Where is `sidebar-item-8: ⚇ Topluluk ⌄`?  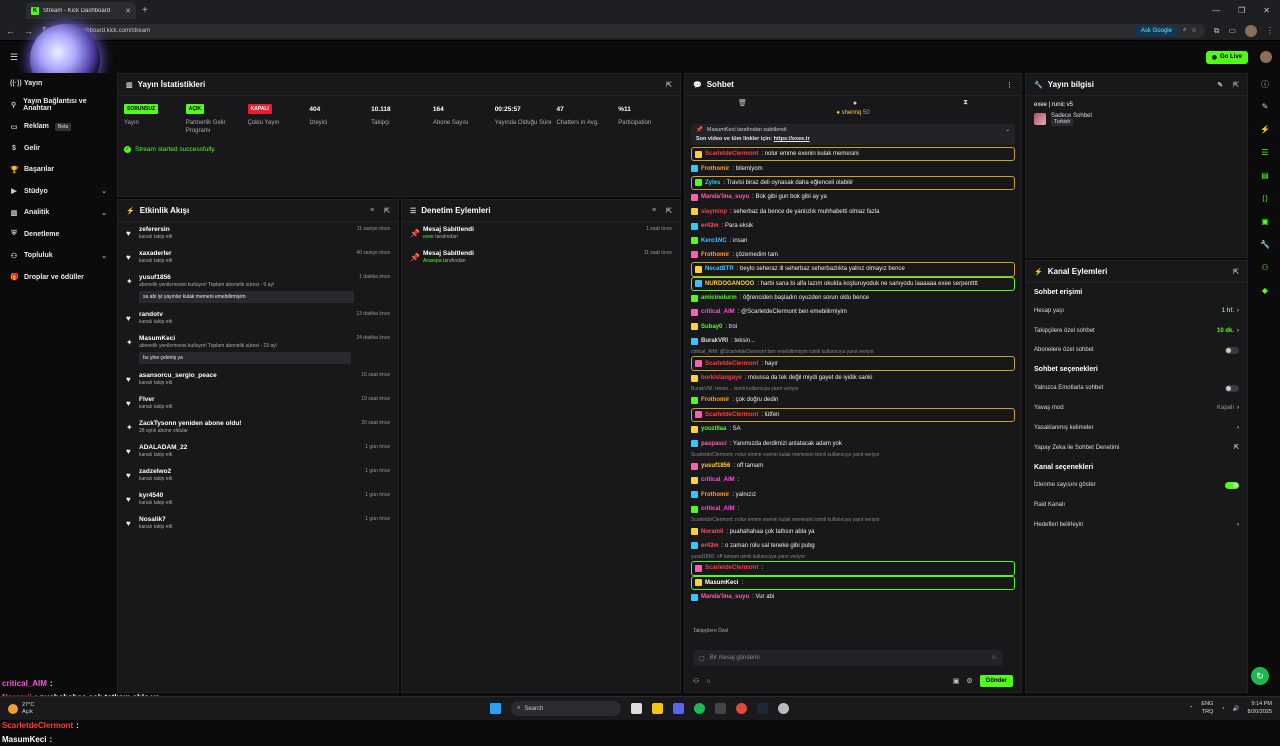 sidebar-item-8: ⚇ Topluluk ⌄ is located at coordinates (58, 256).